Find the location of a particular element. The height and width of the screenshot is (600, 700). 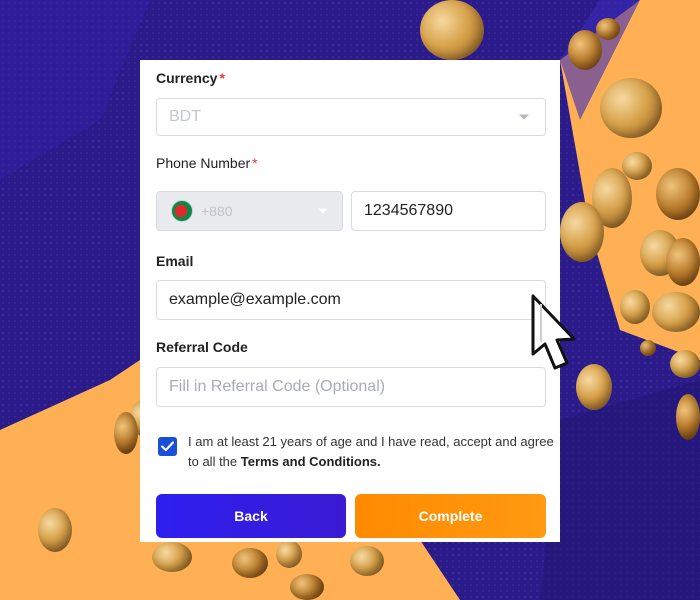

purple-shape-top-left is located at coordinates (75, 90).